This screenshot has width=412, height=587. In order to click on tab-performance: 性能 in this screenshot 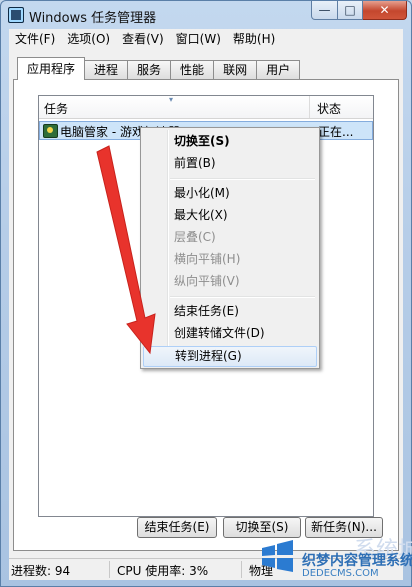, I will do `click(193, 70)`.